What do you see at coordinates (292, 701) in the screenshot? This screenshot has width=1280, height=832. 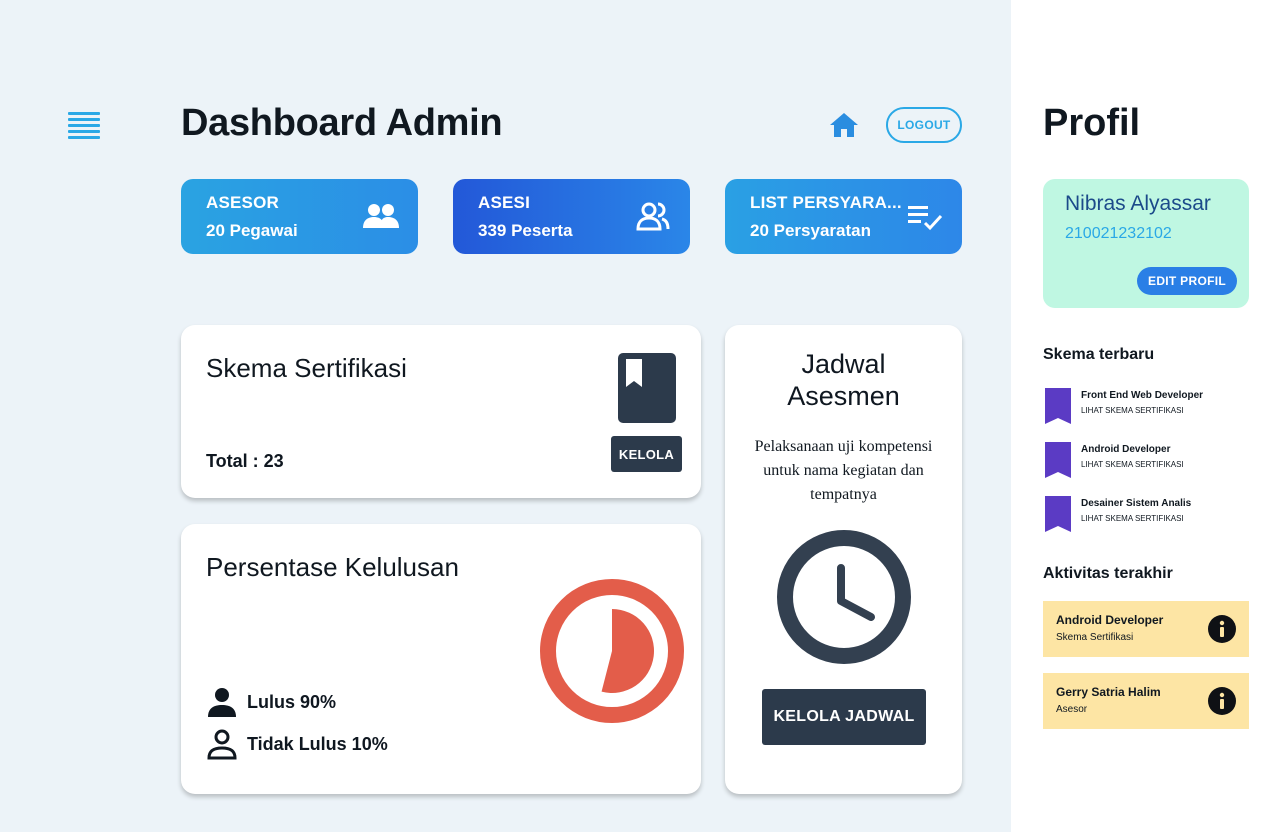 I see `legend-lulus-label: Lulus 90%` at bounding box center [292, 701].